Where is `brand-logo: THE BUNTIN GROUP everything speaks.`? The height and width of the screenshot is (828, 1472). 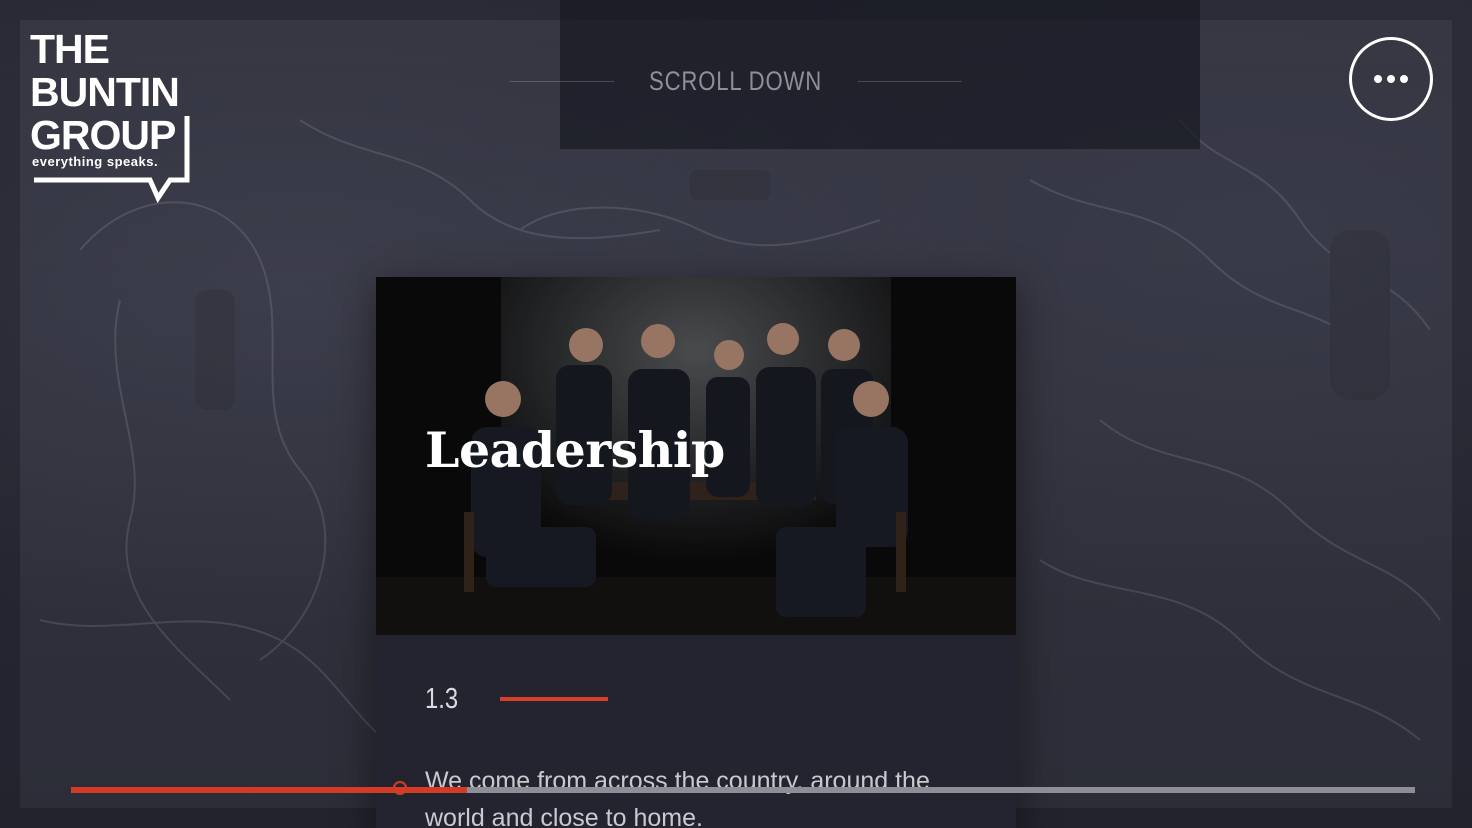
brand-logo: THE BUNTIN GROUP everything speaks. is located at coordinates (115, 116).